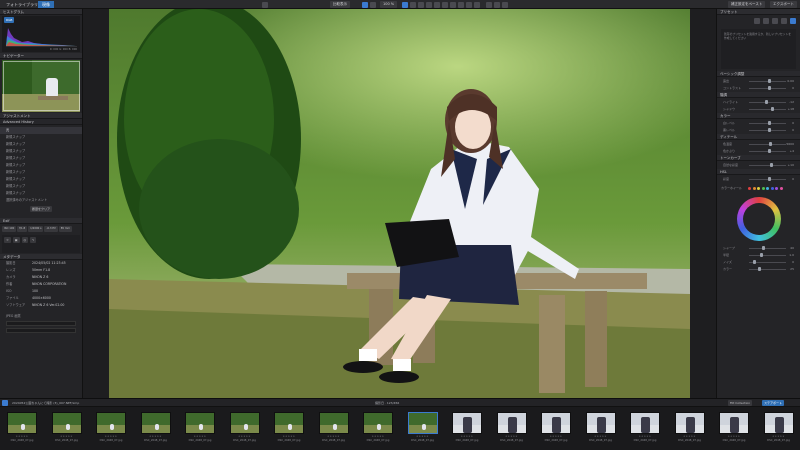 Image resolution: width=800 pixels, height=450 pixels. What do you see at coordinates (469, 4) in the screenshot?
I see `text-icon` at bounding box center [469, 4].